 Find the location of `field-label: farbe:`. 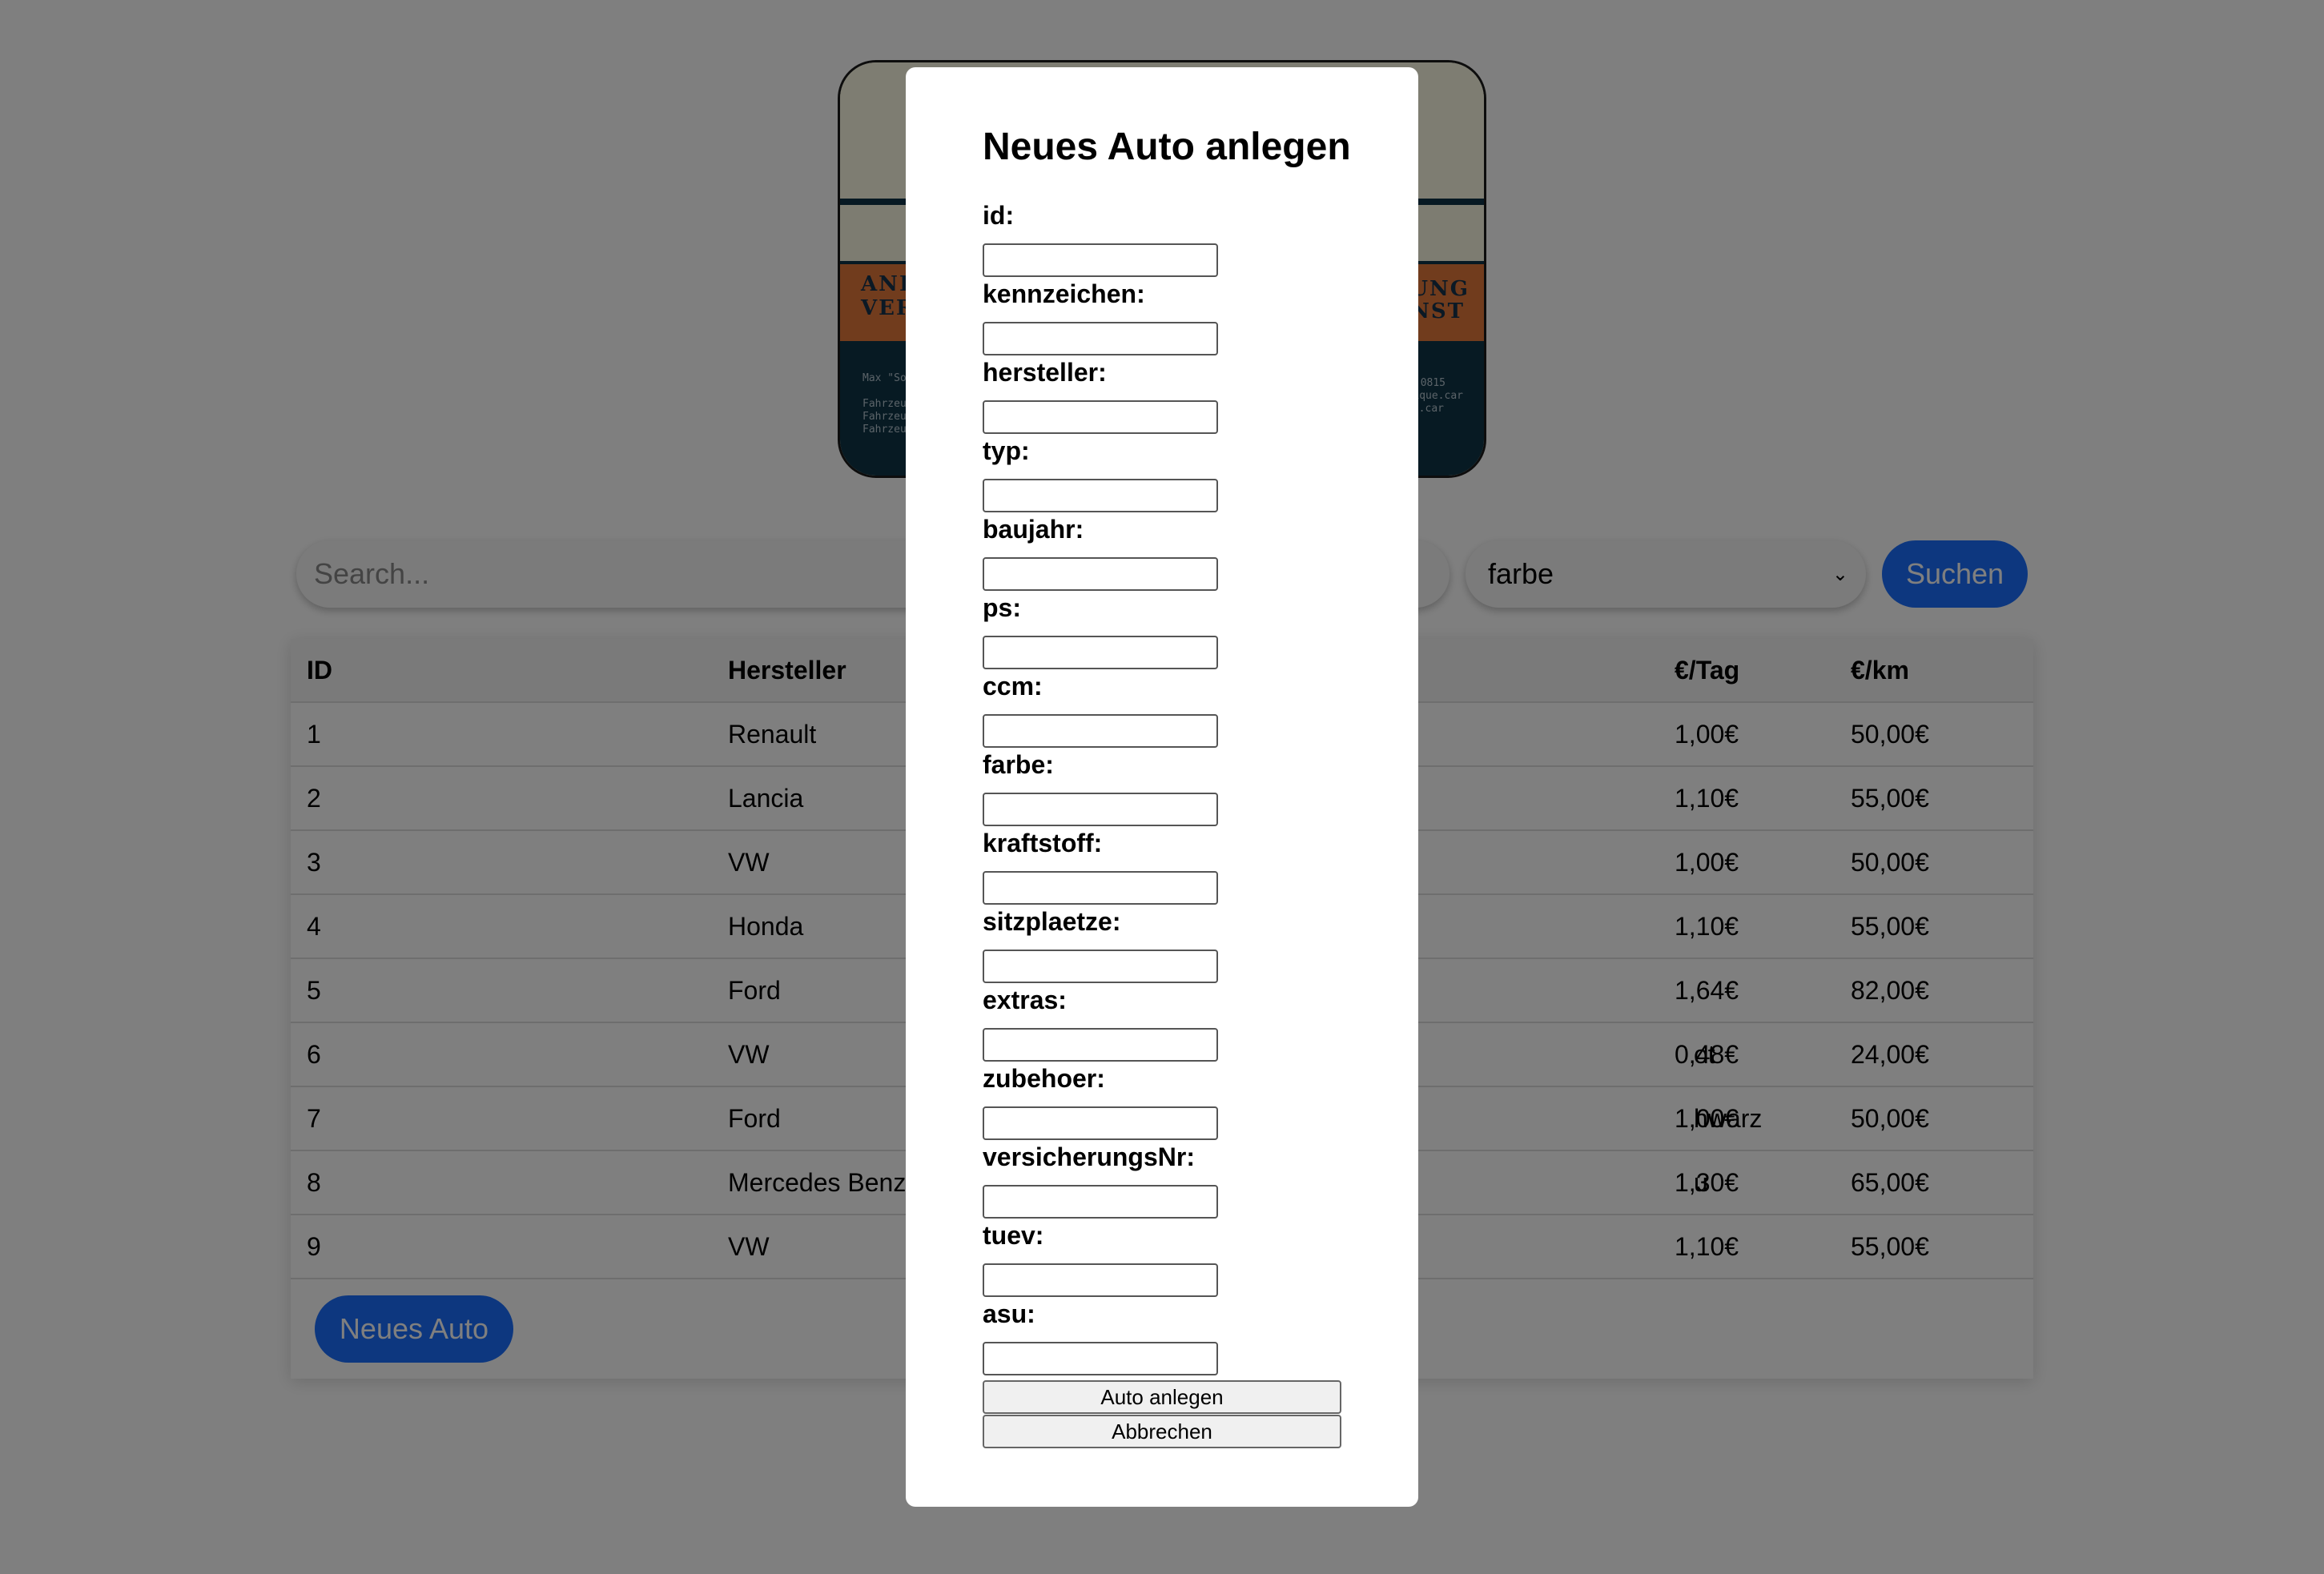

field-label: farbe: is located at coordinates (1018, 764).